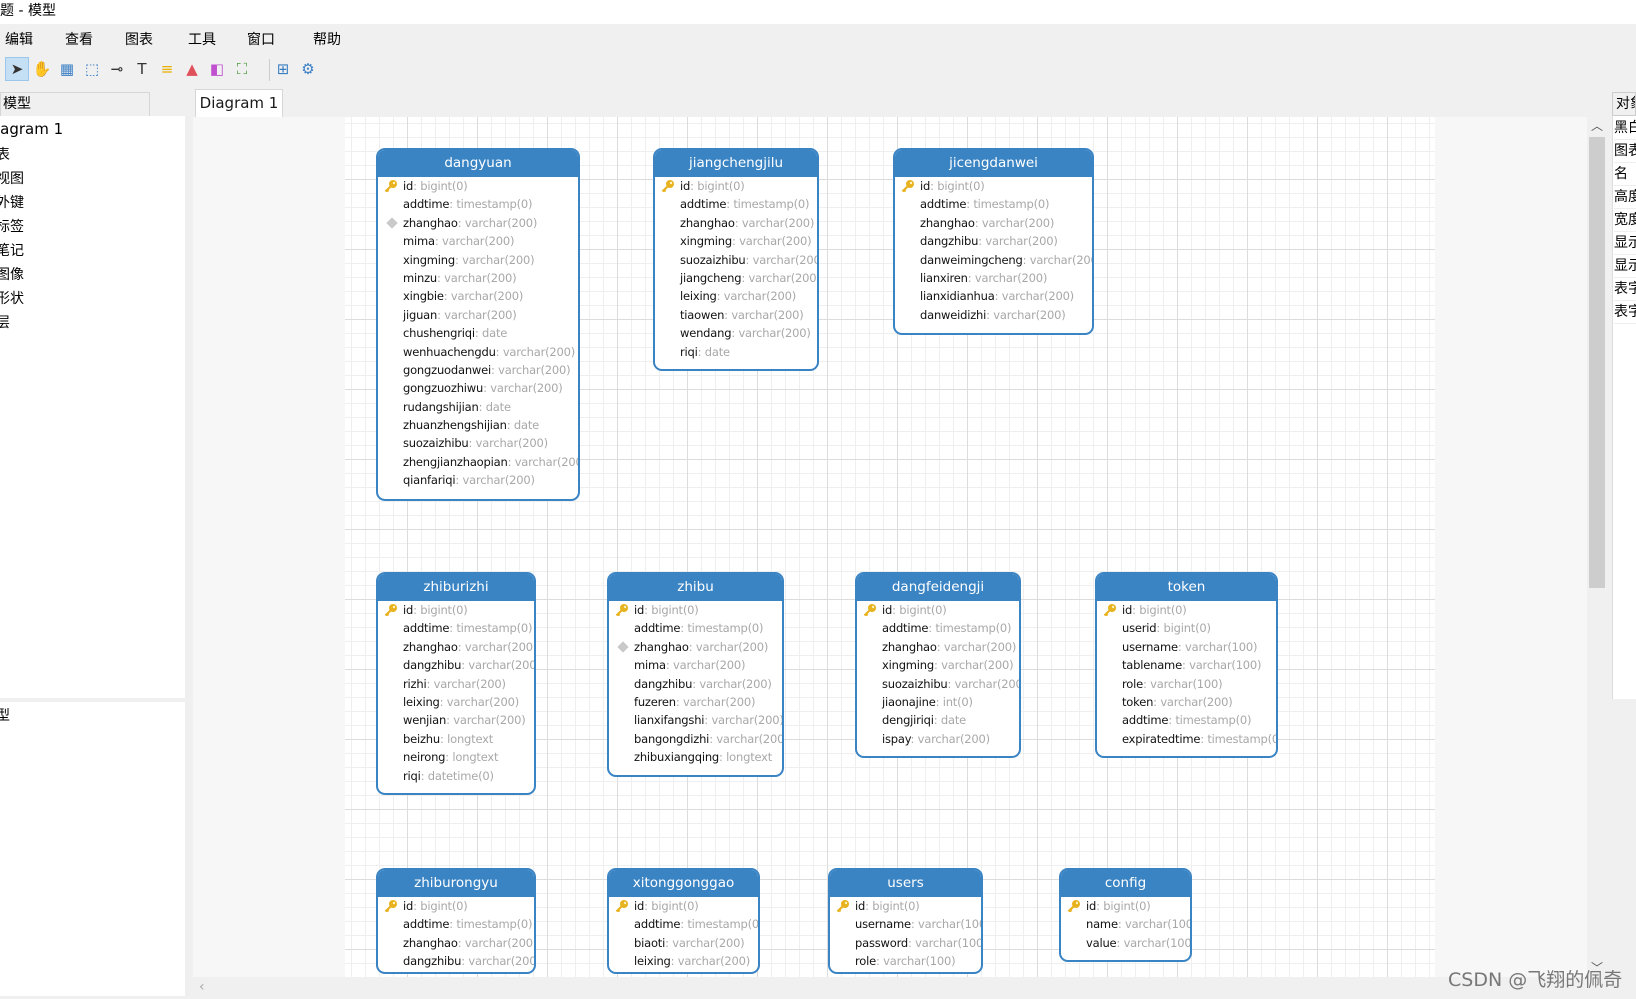 The width and height of the screenshot is (1636, 999). What do you see at coordinates (938, 702) in the screenshot?
I see `table-column: jiaonajine: int(0)` at bounding box center [938, 702].